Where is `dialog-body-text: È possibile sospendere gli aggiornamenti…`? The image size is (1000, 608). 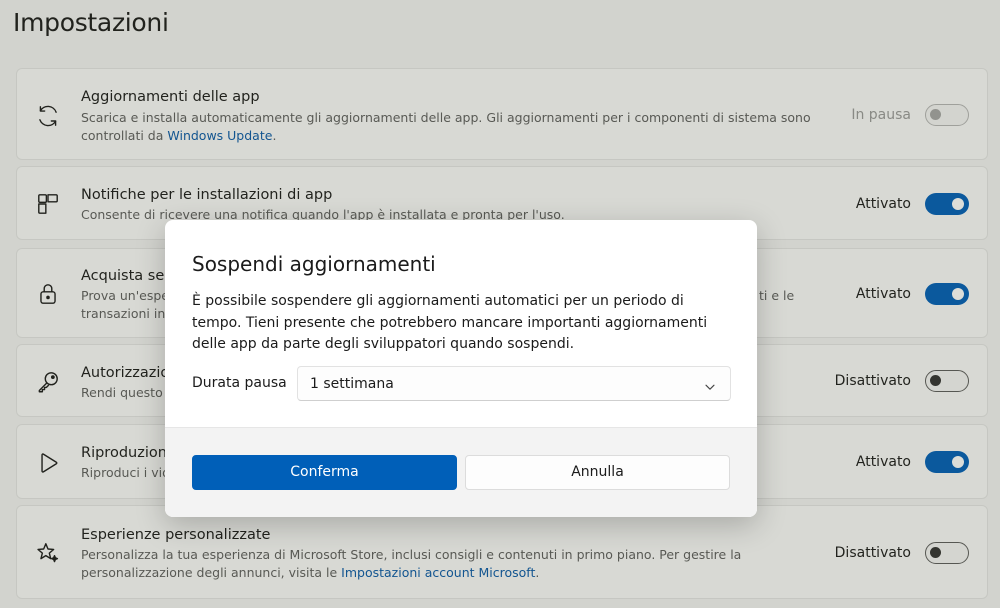
dialog-body-text: È possibile sospendere gli aggiornamenti… is located at coordinates (450, 322).